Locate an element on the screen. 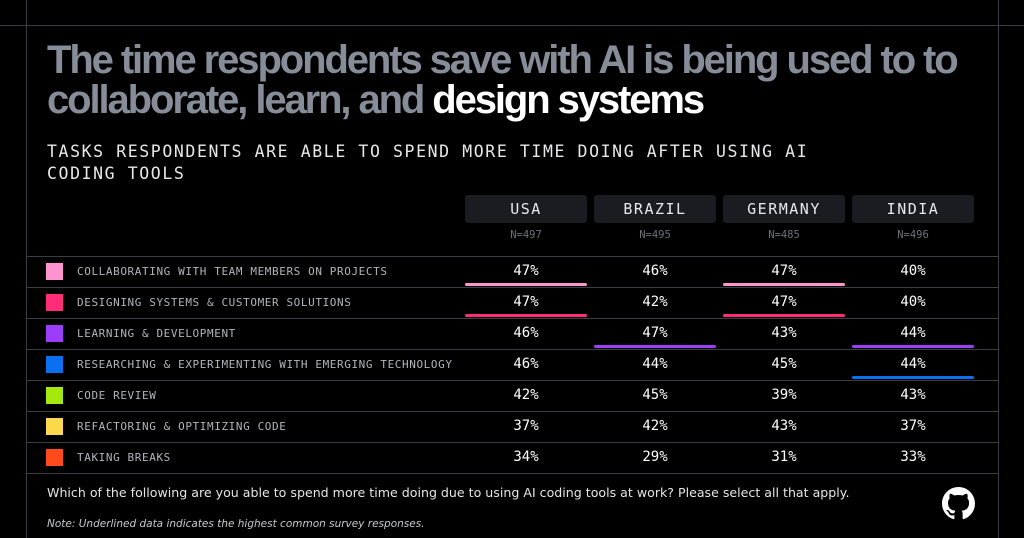 Image resolution: width=1024 pixels, height=538 pixels. row-label: LEARNING & DEVELOPMENT is located at coordinates (156, 333).